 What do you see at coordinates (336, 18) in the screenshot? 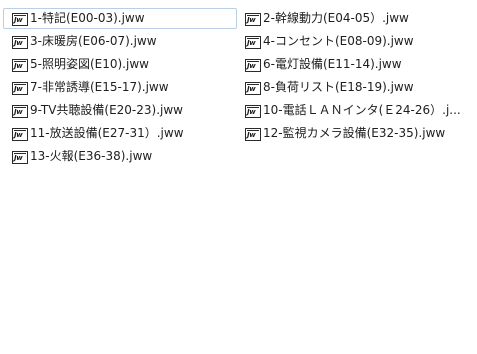
I see `file-name: 2-幹線動力(E04-05）.jww` at bounding box center [336, 18].